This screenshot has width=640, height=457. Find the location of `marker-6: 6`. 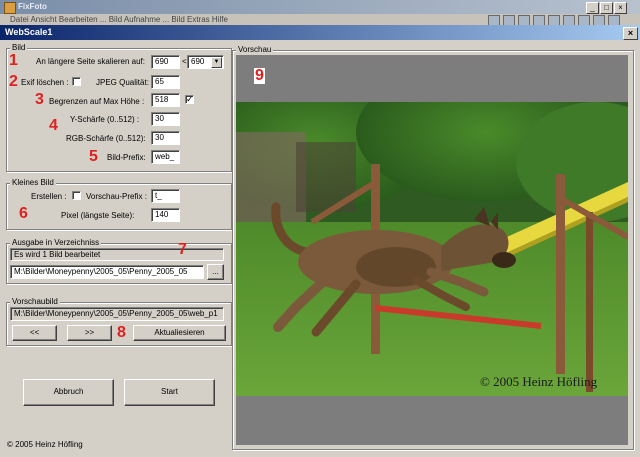

marker-6: 6 is located at coordinates (23, 213).